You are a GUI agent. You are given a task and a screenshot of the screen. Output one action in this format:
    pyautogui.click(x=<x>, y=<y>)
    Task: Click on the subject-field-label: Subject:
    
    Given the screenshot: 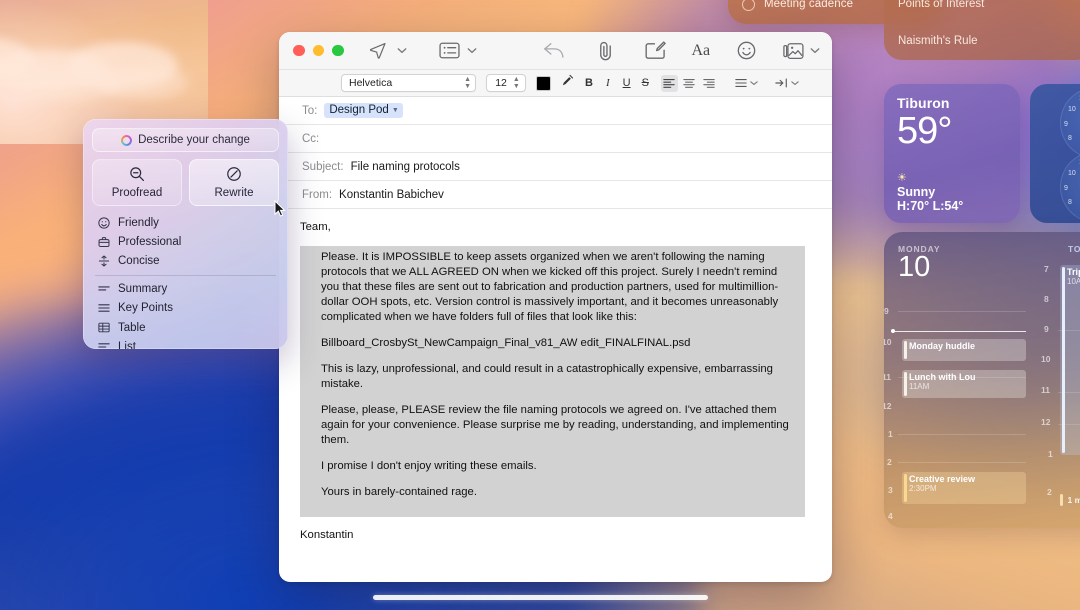 What is the action you would take?
    pyautogui.click(x=323, y=166)
    